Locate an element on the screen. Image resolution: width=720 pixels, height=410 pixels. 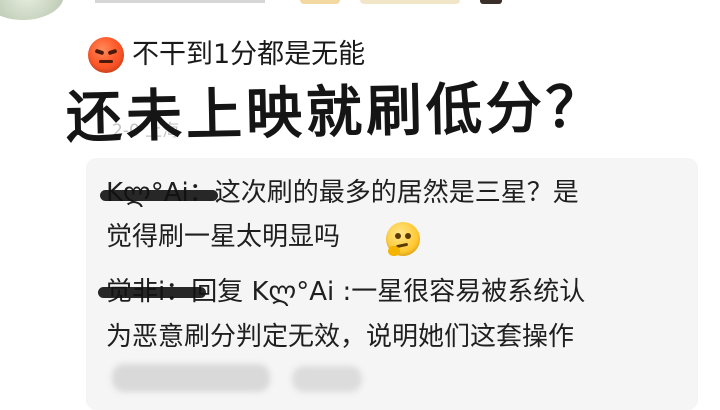
handwritten-annotation: 还未上映就刷低分？ is located at coordinates (336, 112).